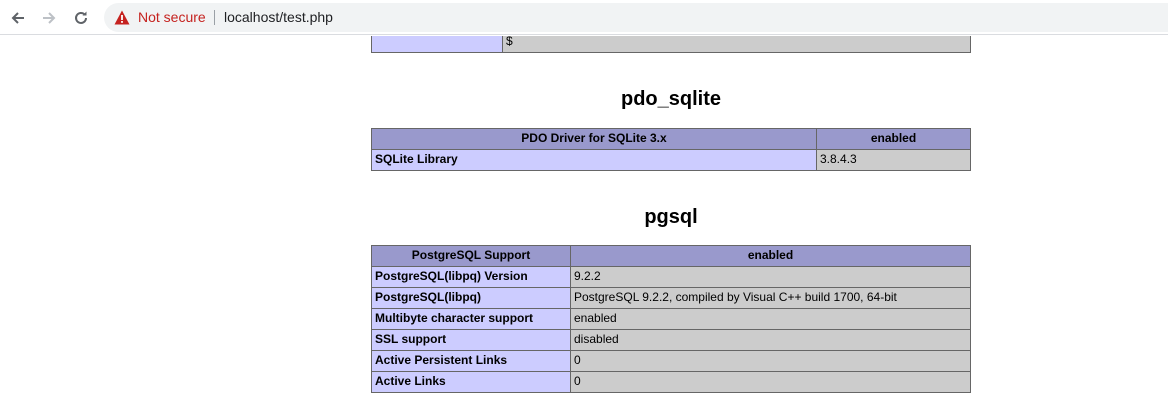 This screenshot has width=1168, height=408. Describe the element at coordinates (770, 277) in the screenshot. I see `row-value: 9.2.2` at that location.